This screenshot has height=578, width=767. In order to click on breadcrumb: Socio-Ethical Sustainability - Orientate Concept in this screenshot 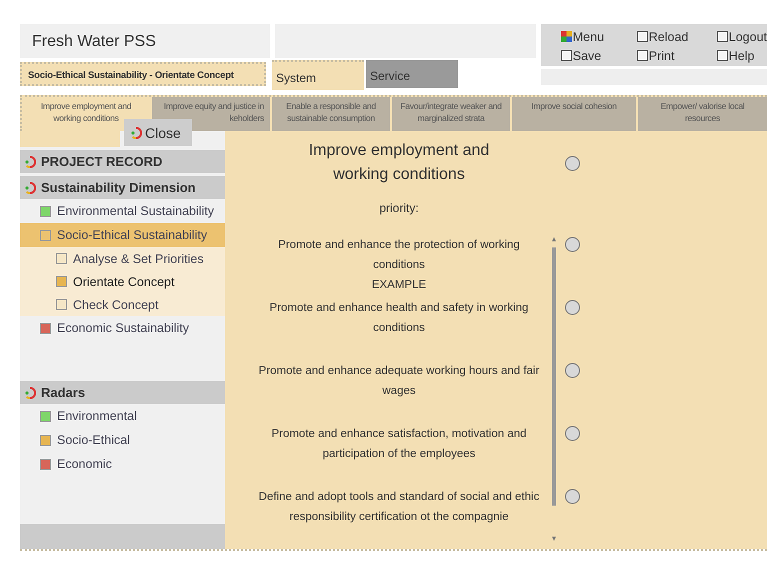, I will do `click(143, 74)`.